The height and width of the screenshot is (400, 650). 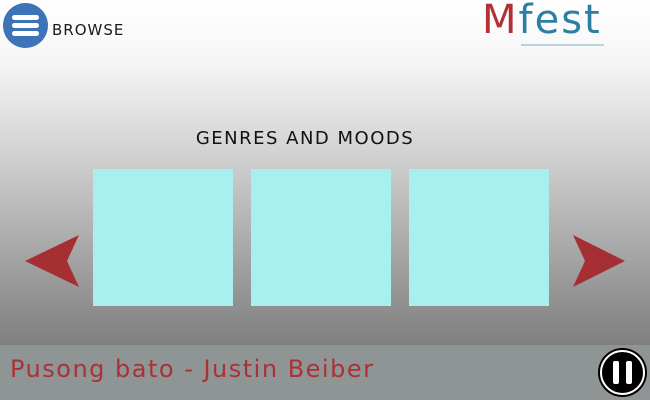 I want to click on next-arrow-icon, so click(x=599, y=261).